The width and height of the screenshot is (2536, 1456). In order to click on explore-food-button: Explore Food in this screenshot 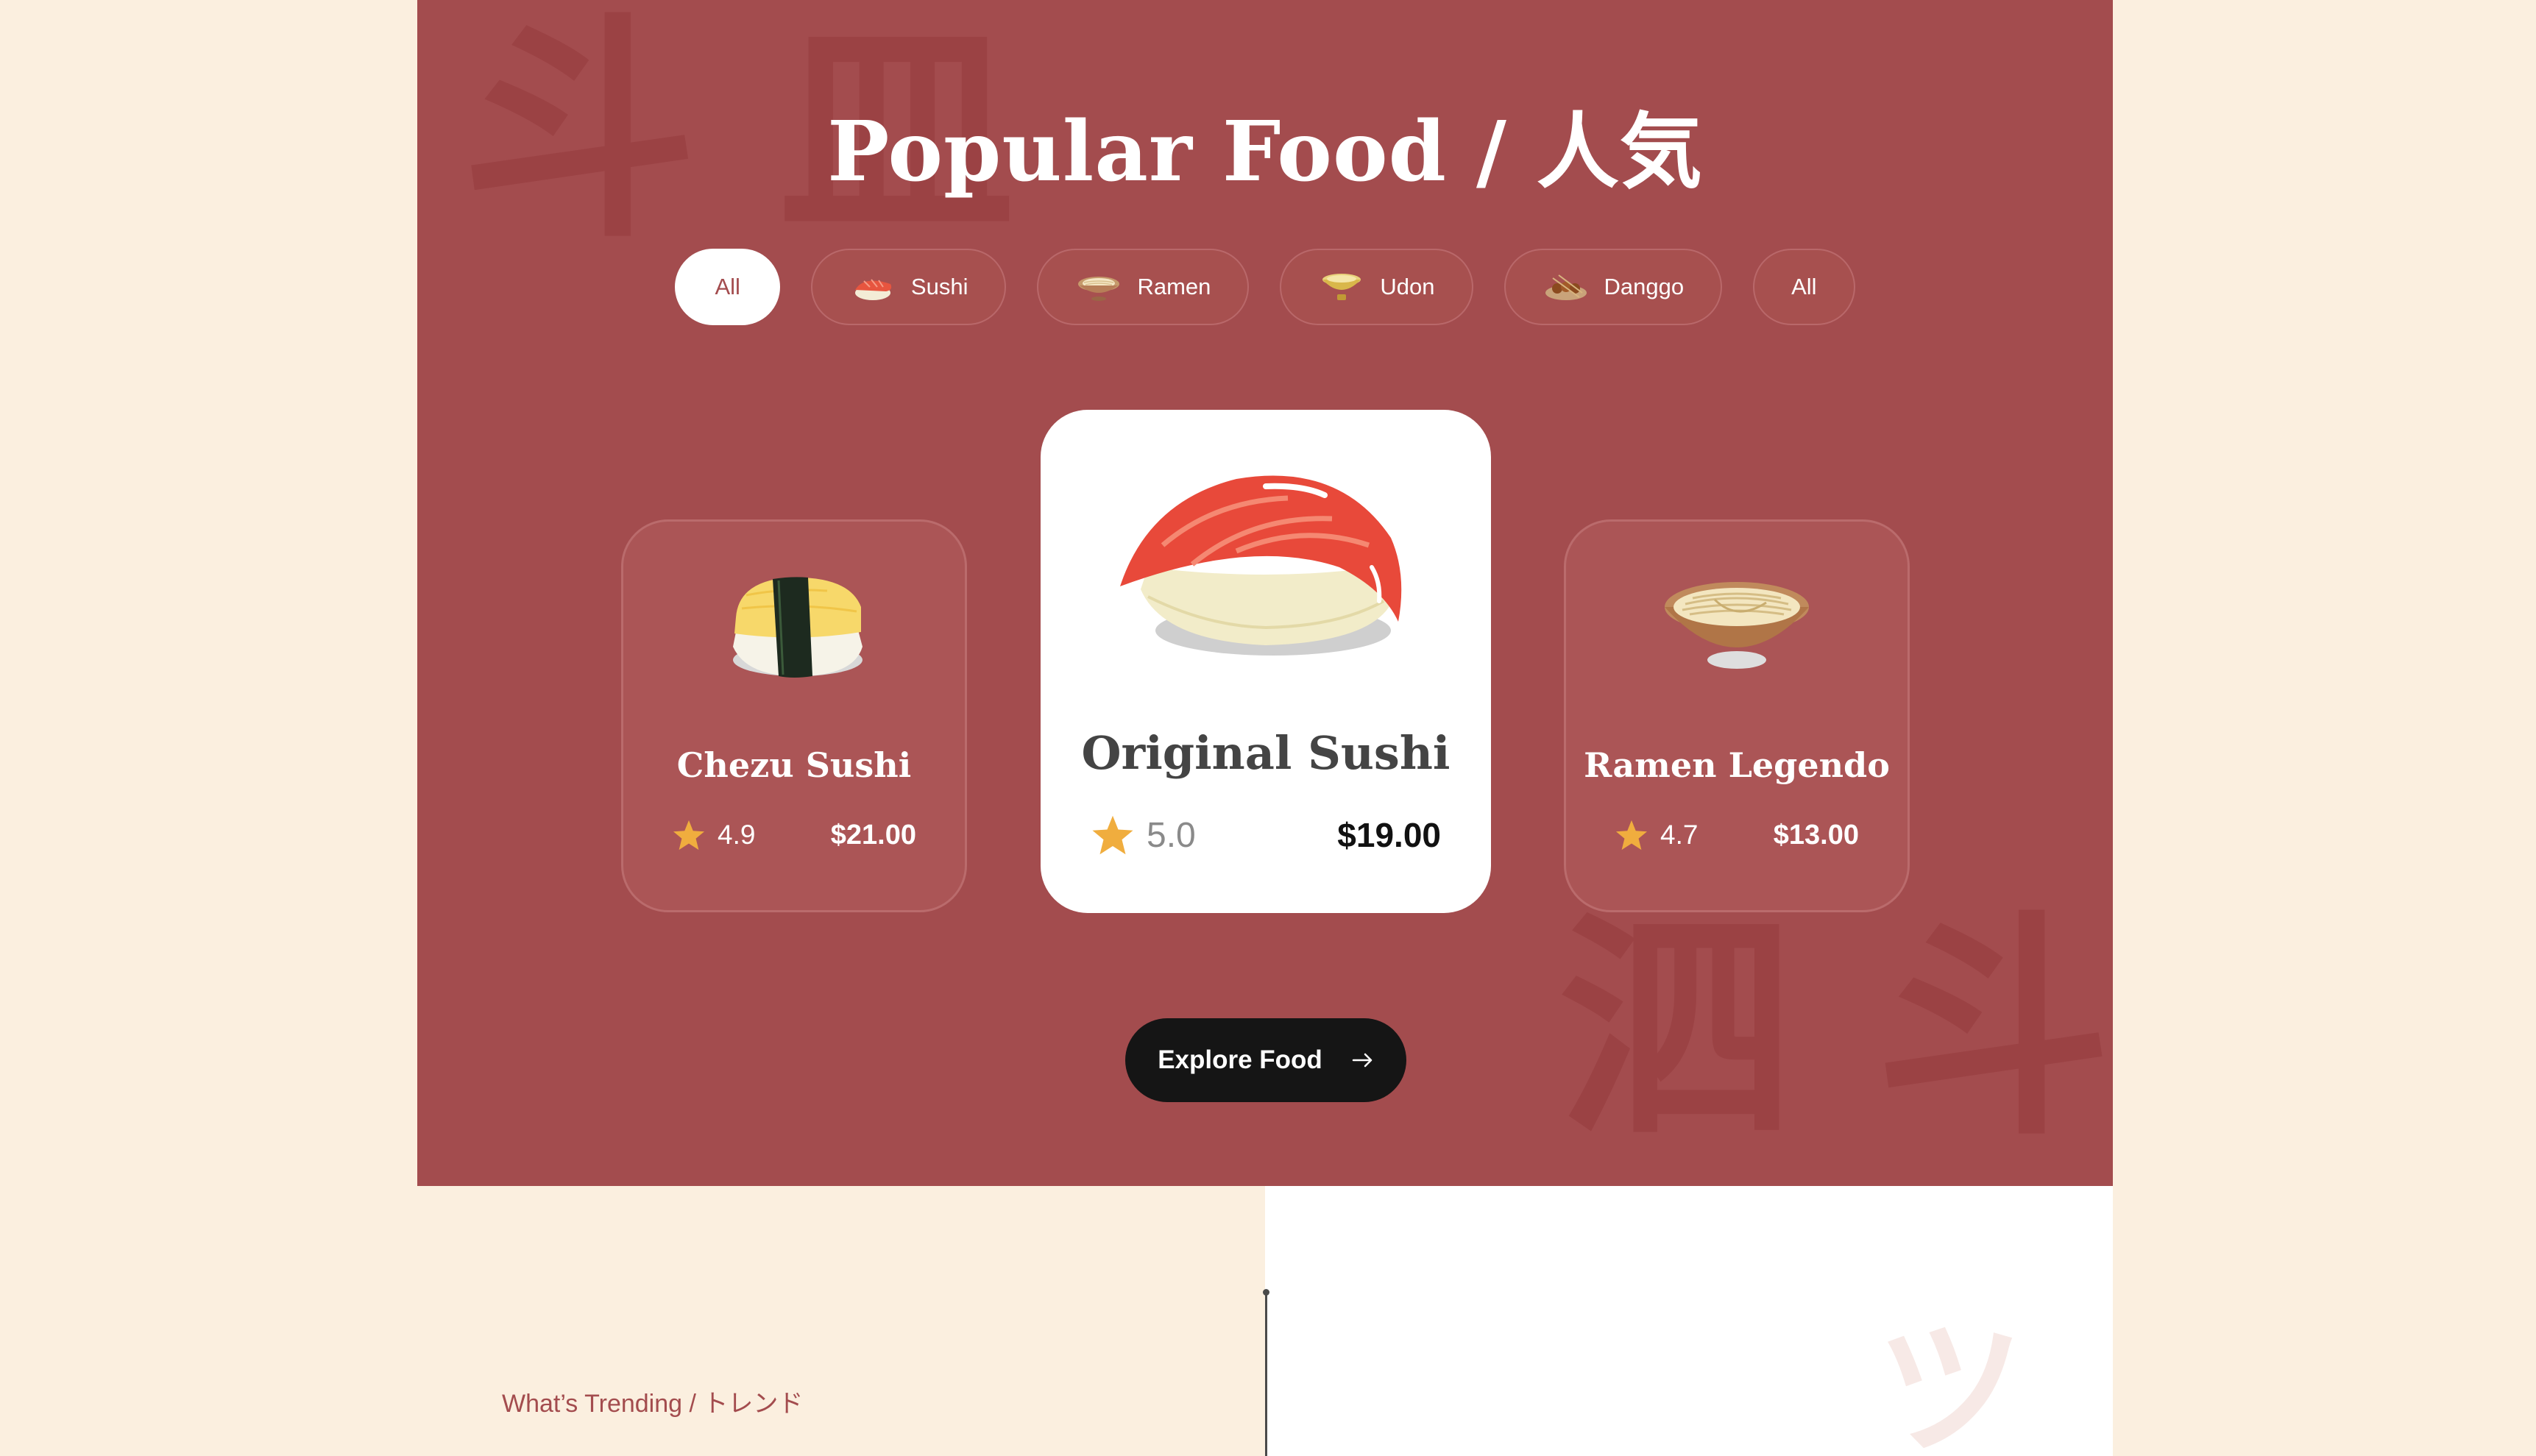, I will do `click(1265, 1060)`.